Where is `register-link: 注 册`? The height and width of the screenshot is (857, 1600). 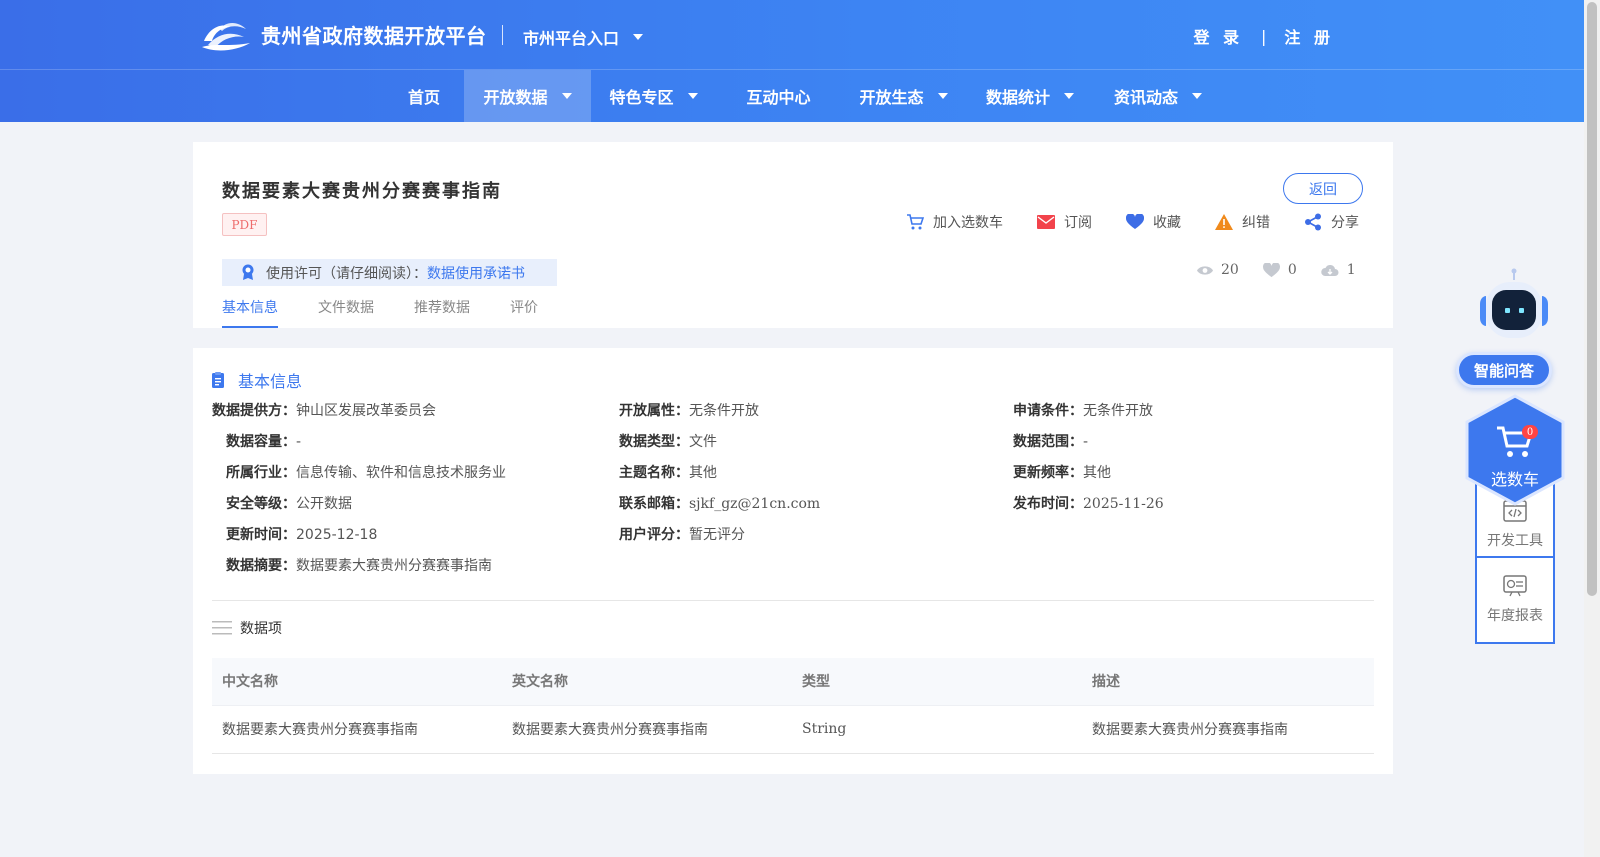
register-link: 注 册 is located at coordinates (1309, 36).